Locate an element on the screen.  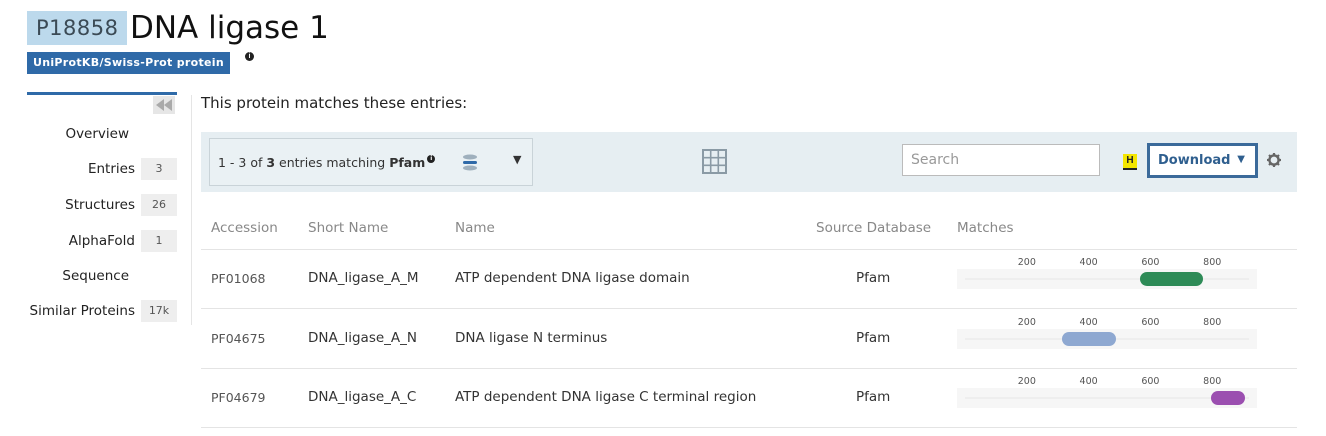
search-input is located at coordinates (1001, 160).